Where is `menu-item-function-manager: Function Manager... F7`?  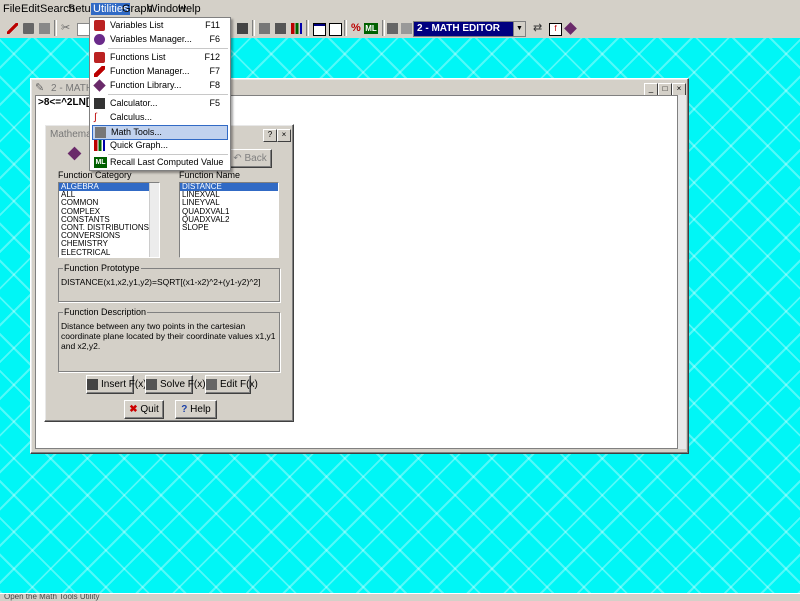 menu-item-function-manager: Function Manager... F7 is located at coordinates (160, 71).